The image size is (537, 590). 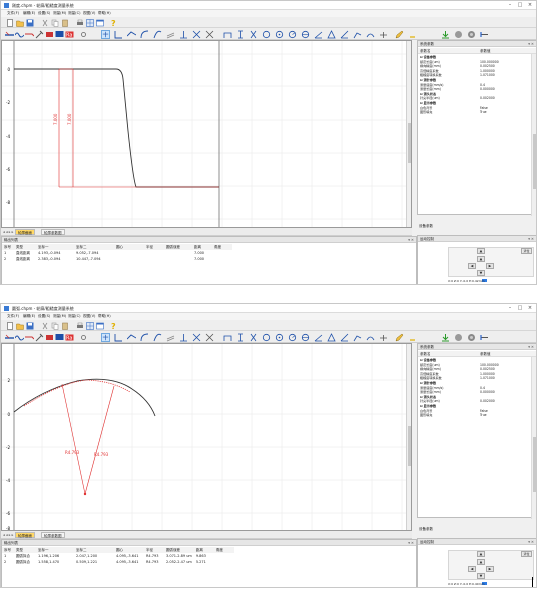 What do you see at coordinates (412, 337) in the screenshot?
I see `highlight-icon` at bounding box center [412, 337].